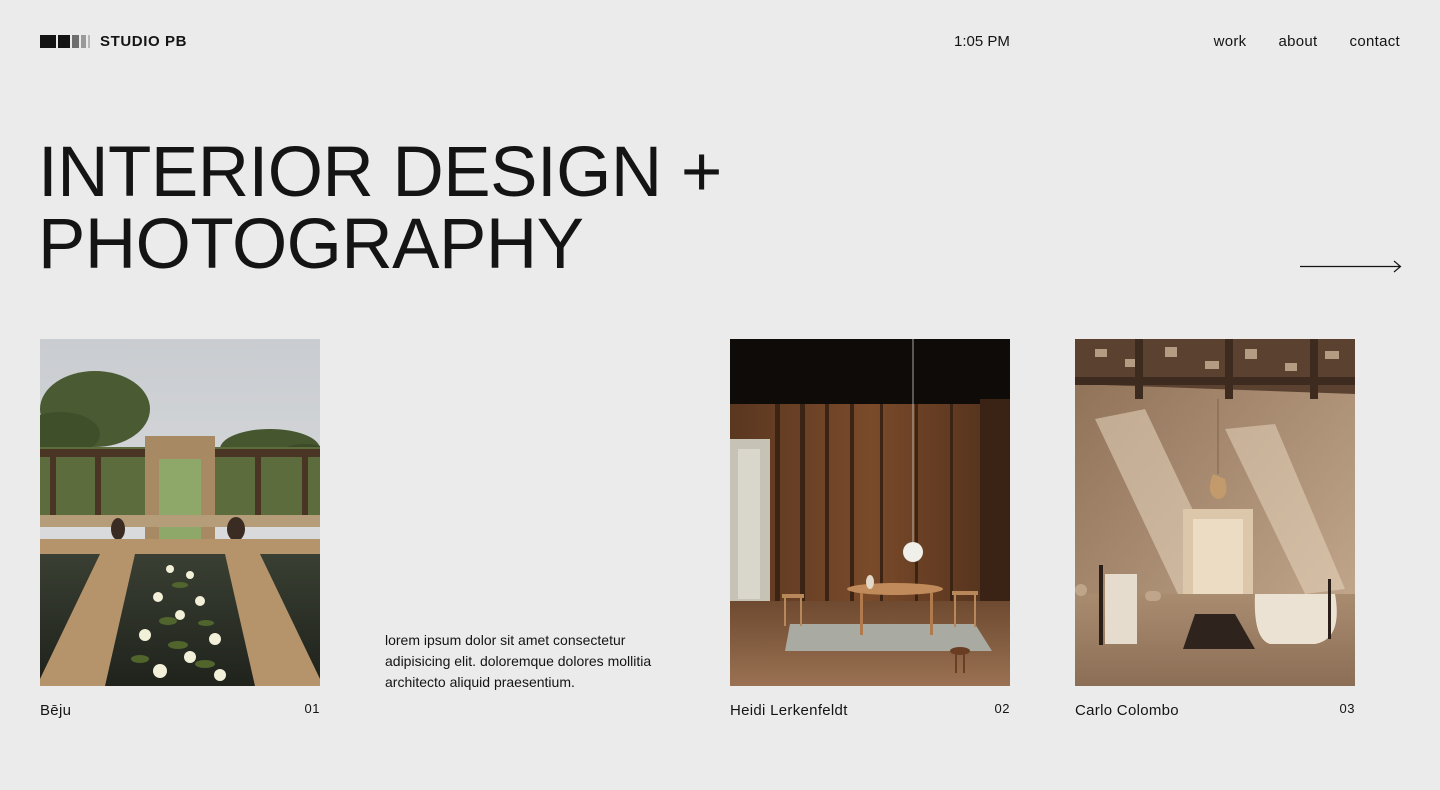 The image size is (1440, 790). What do you see at coordinates (1375, 41) in the screenshot?
I see `nav-contact-link: contact` at bounding box center [1375, 41].